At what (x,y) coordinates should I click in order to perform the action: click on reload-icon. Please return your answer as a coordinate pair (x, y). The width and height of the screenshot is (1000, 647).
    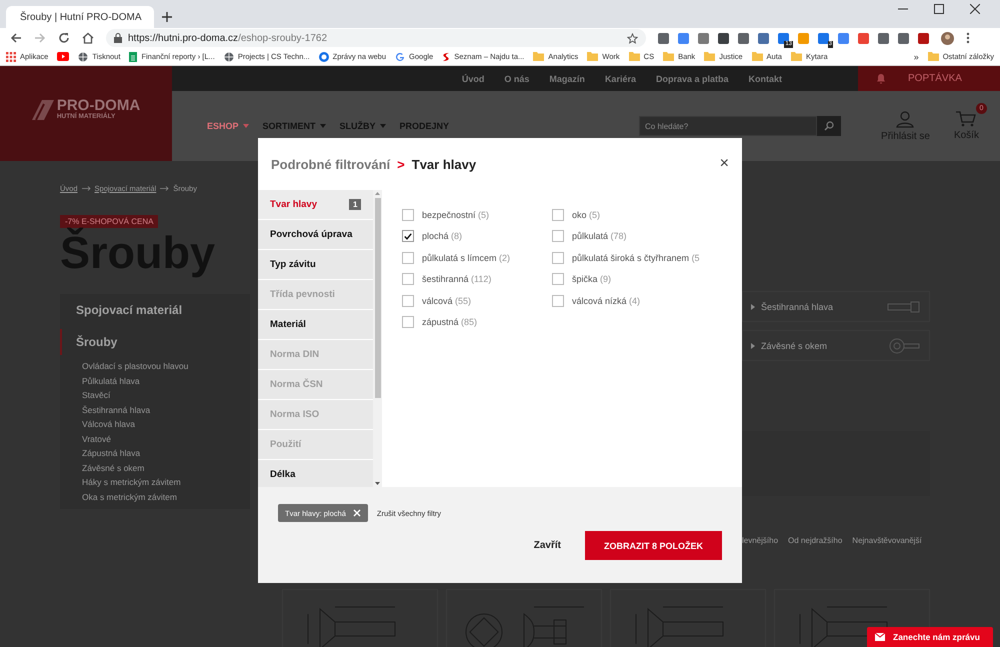
    Looking at the image, I should click on (64, 38).